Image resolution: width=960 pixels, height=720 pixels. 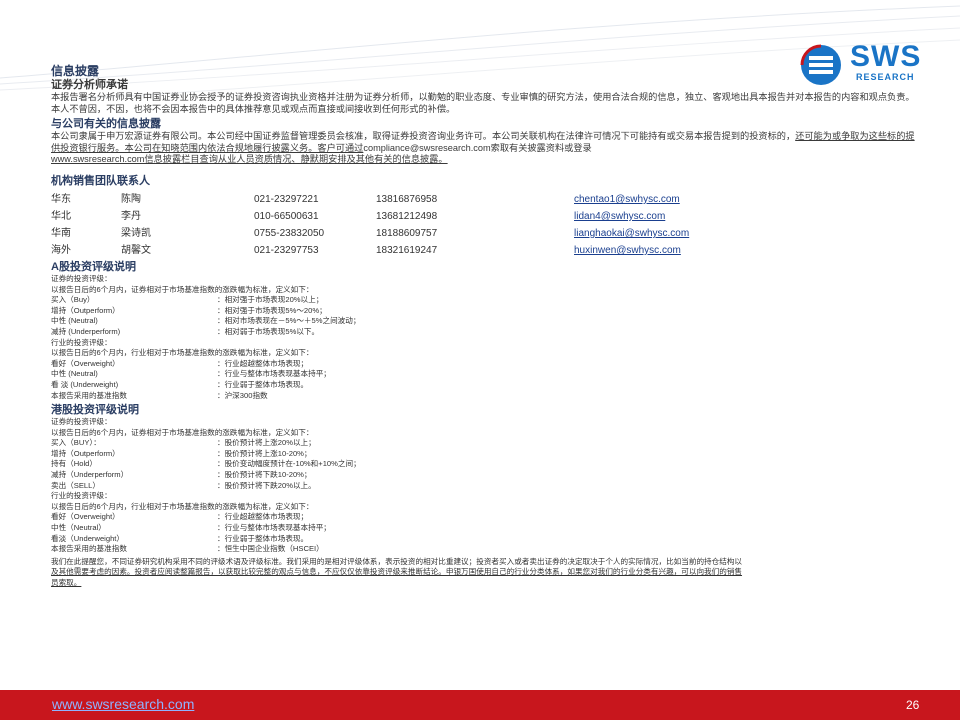 What do you see at coordinates (78, 528) in the screenshot?
I see `rating-name: 中性（Neutral）` at bounding box center [78, 528].